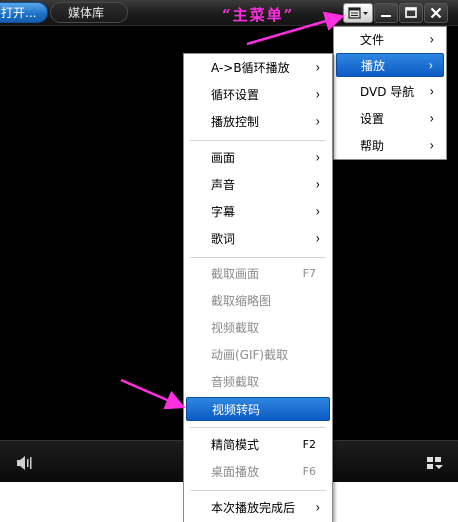  Describe the element at coordinates (390, 119) in the screenshot. I see `menu-item-settings: 设置 ›` at that location.